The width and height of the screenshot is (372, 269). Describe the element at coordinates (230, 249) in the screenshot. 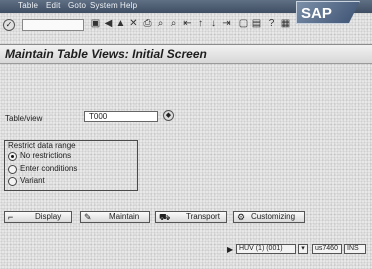

I see `status-expand-icon: ▶` at that location.